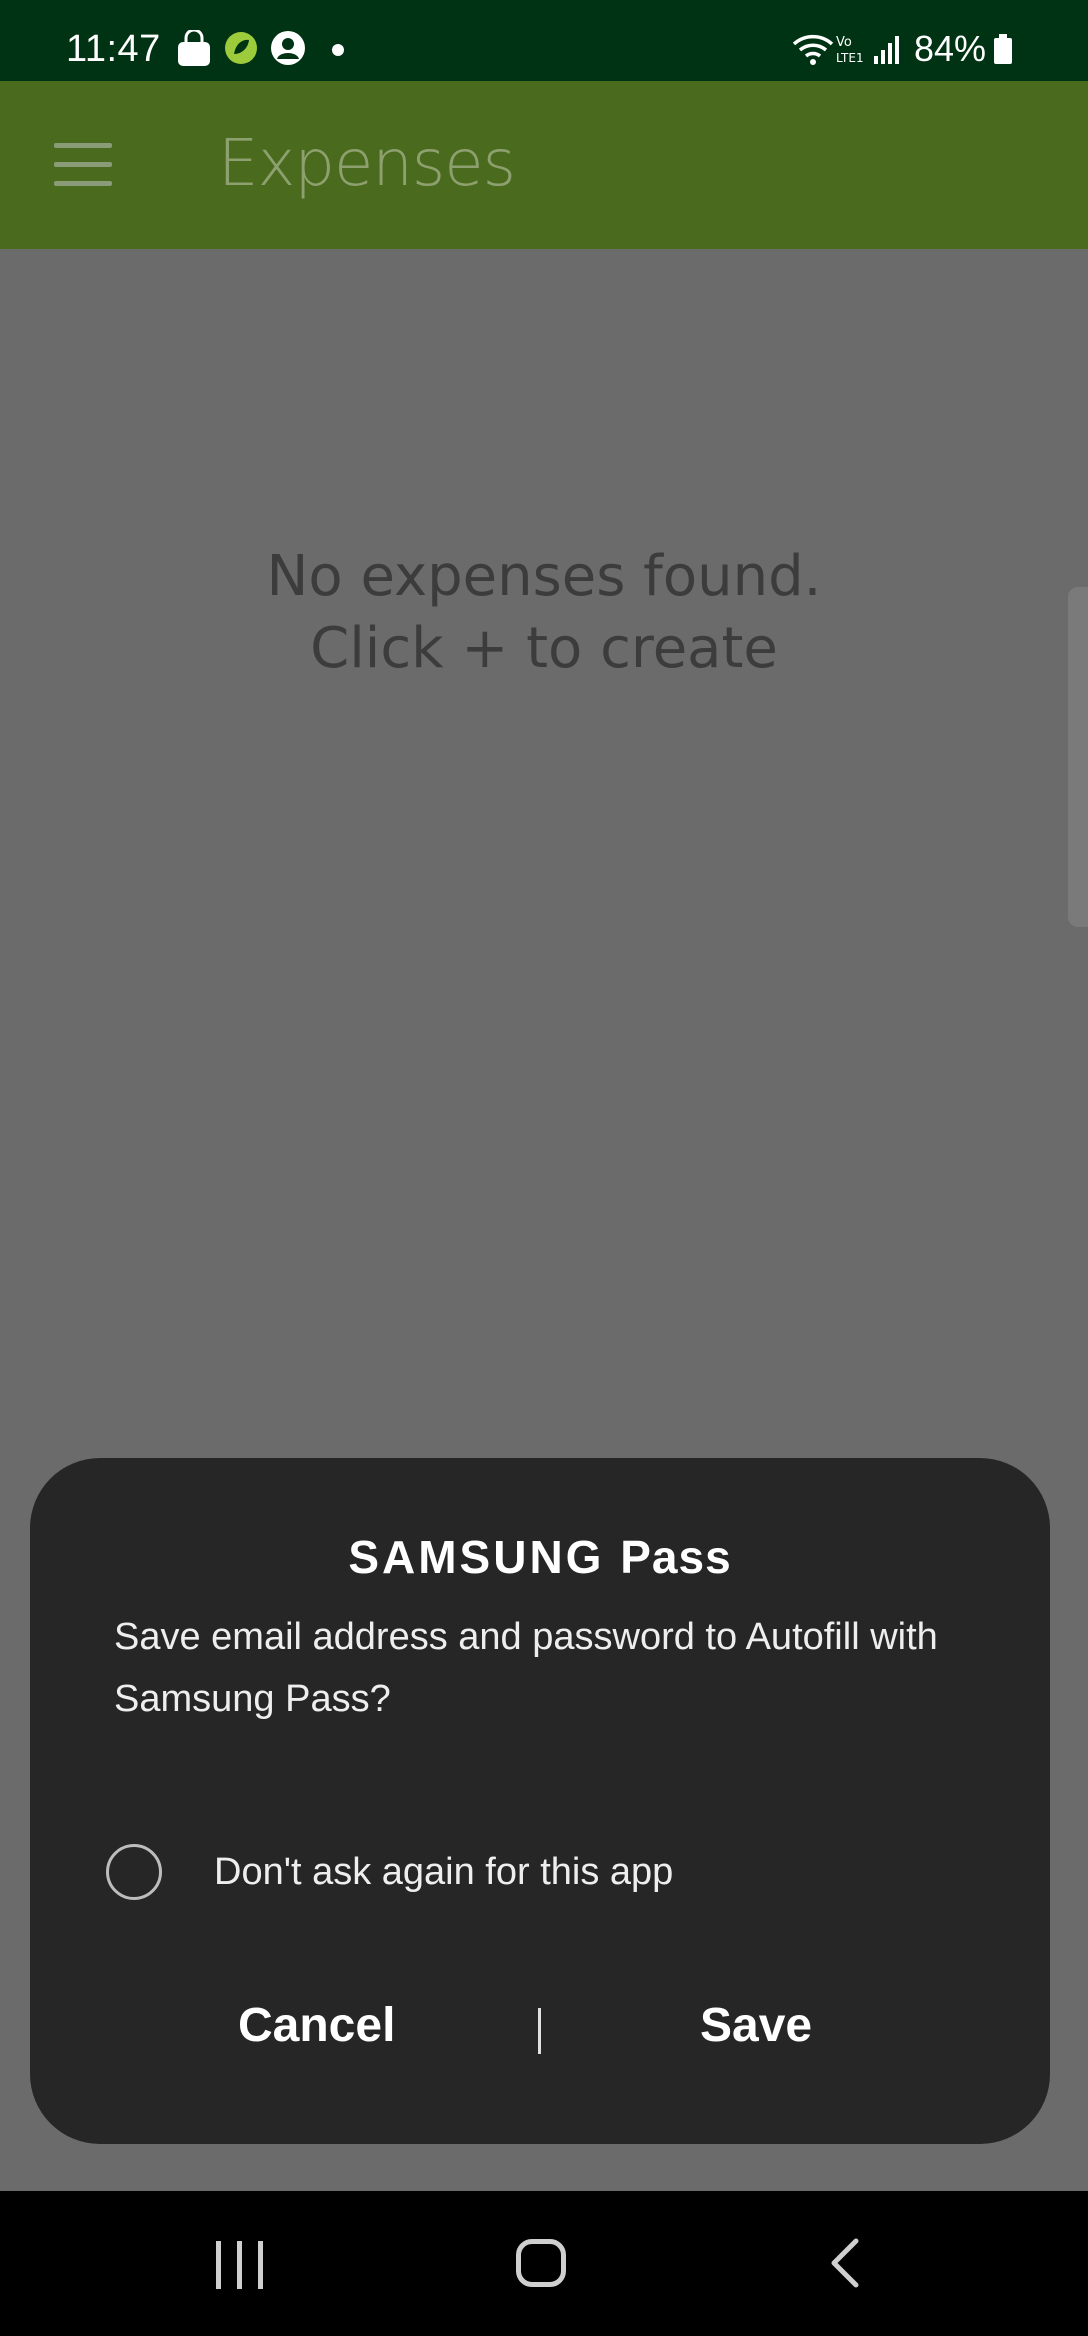 This screenshot has width=1088, height=2336. I want to click on page-title: Expenses, so click(367, 164).